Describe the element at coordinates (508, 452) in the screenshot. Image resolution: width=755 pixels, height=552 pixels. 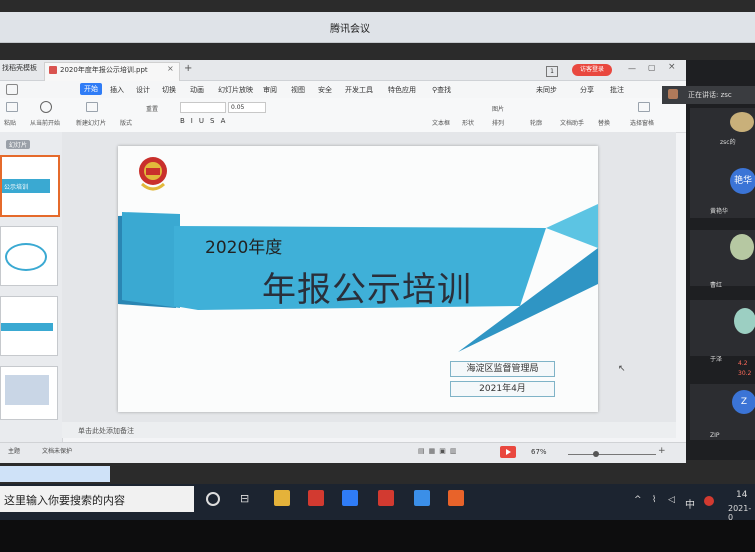
I see `slideshow-play-button` at that location.